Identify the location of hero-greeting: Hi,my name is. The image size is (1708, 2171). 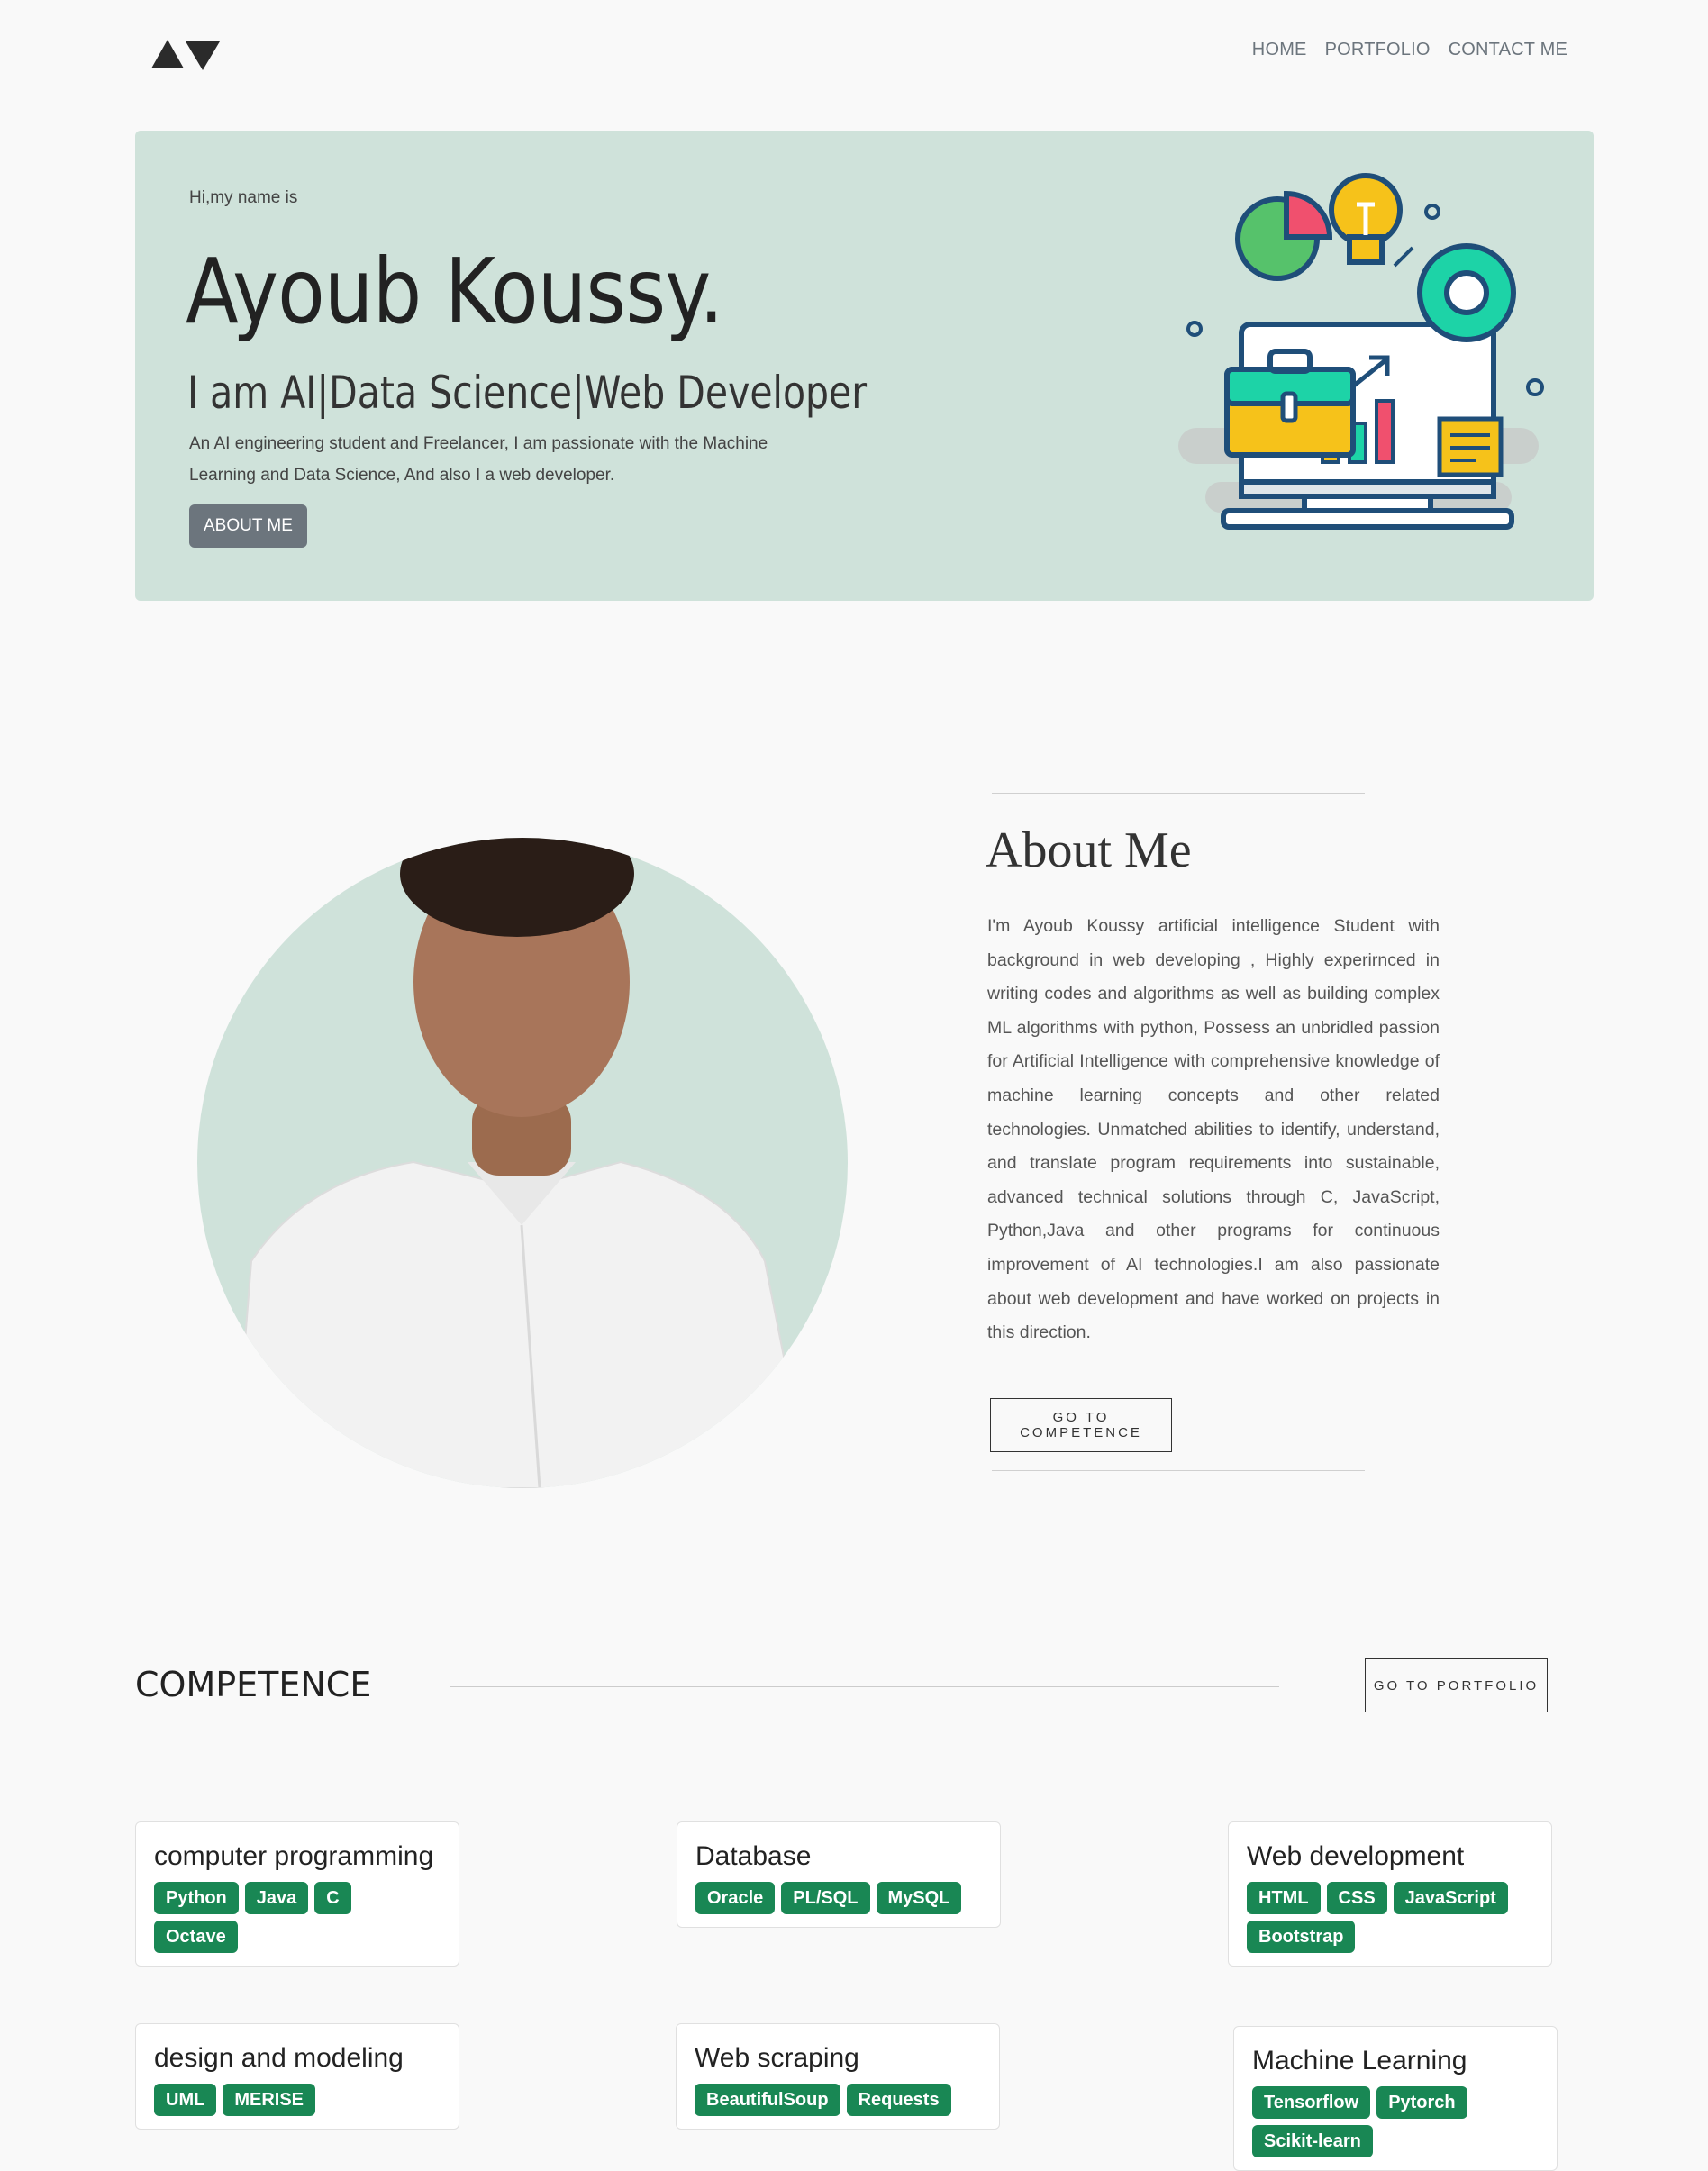
(243, 197).